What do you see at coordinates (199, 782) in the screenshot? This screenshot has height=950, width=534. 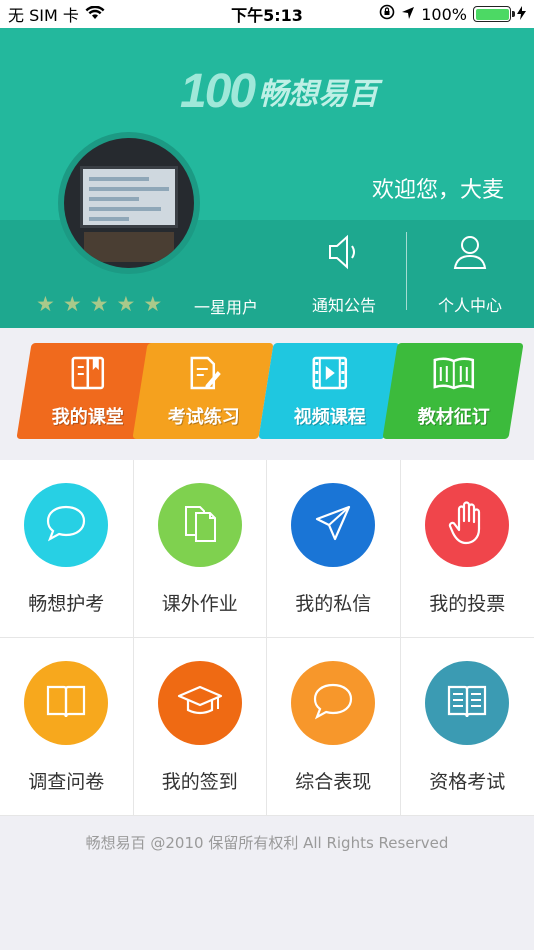 I see `grid-item-label: 我的签到` at bounding box center [199, 782].